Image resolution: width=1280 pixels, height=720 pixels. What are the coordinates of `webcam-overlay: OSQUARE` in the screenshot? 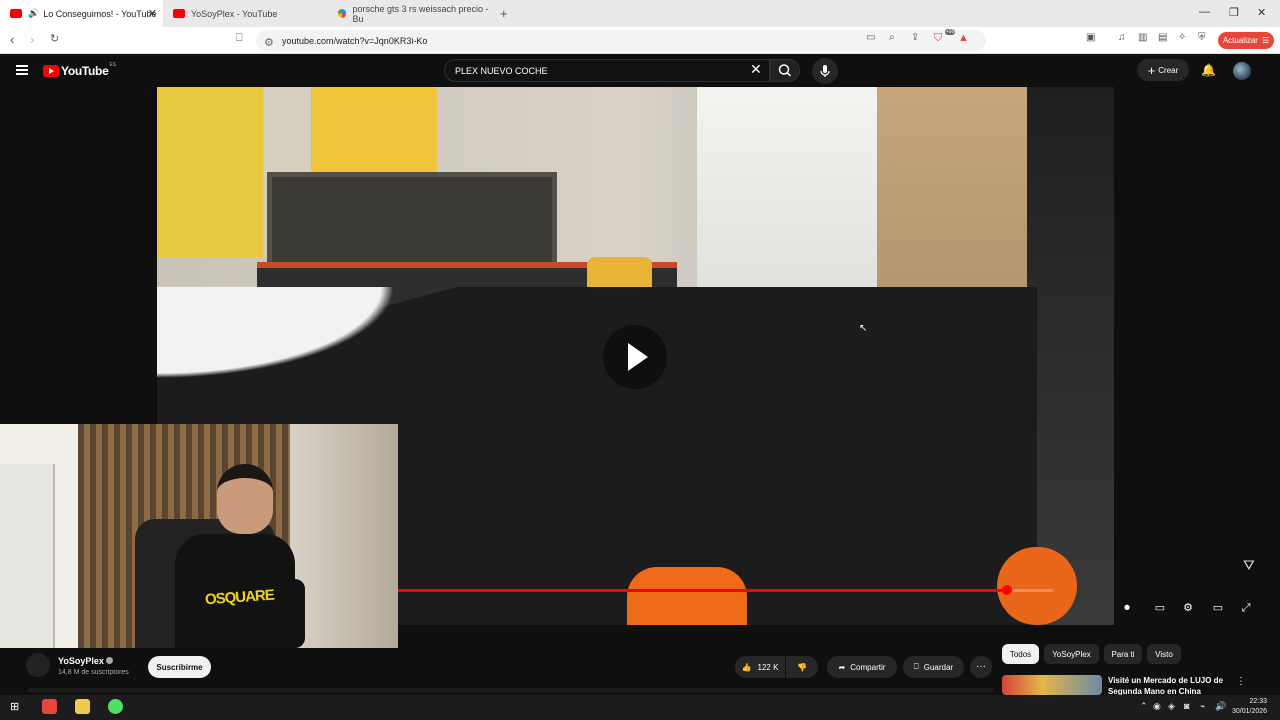 It's located at (199, 536).